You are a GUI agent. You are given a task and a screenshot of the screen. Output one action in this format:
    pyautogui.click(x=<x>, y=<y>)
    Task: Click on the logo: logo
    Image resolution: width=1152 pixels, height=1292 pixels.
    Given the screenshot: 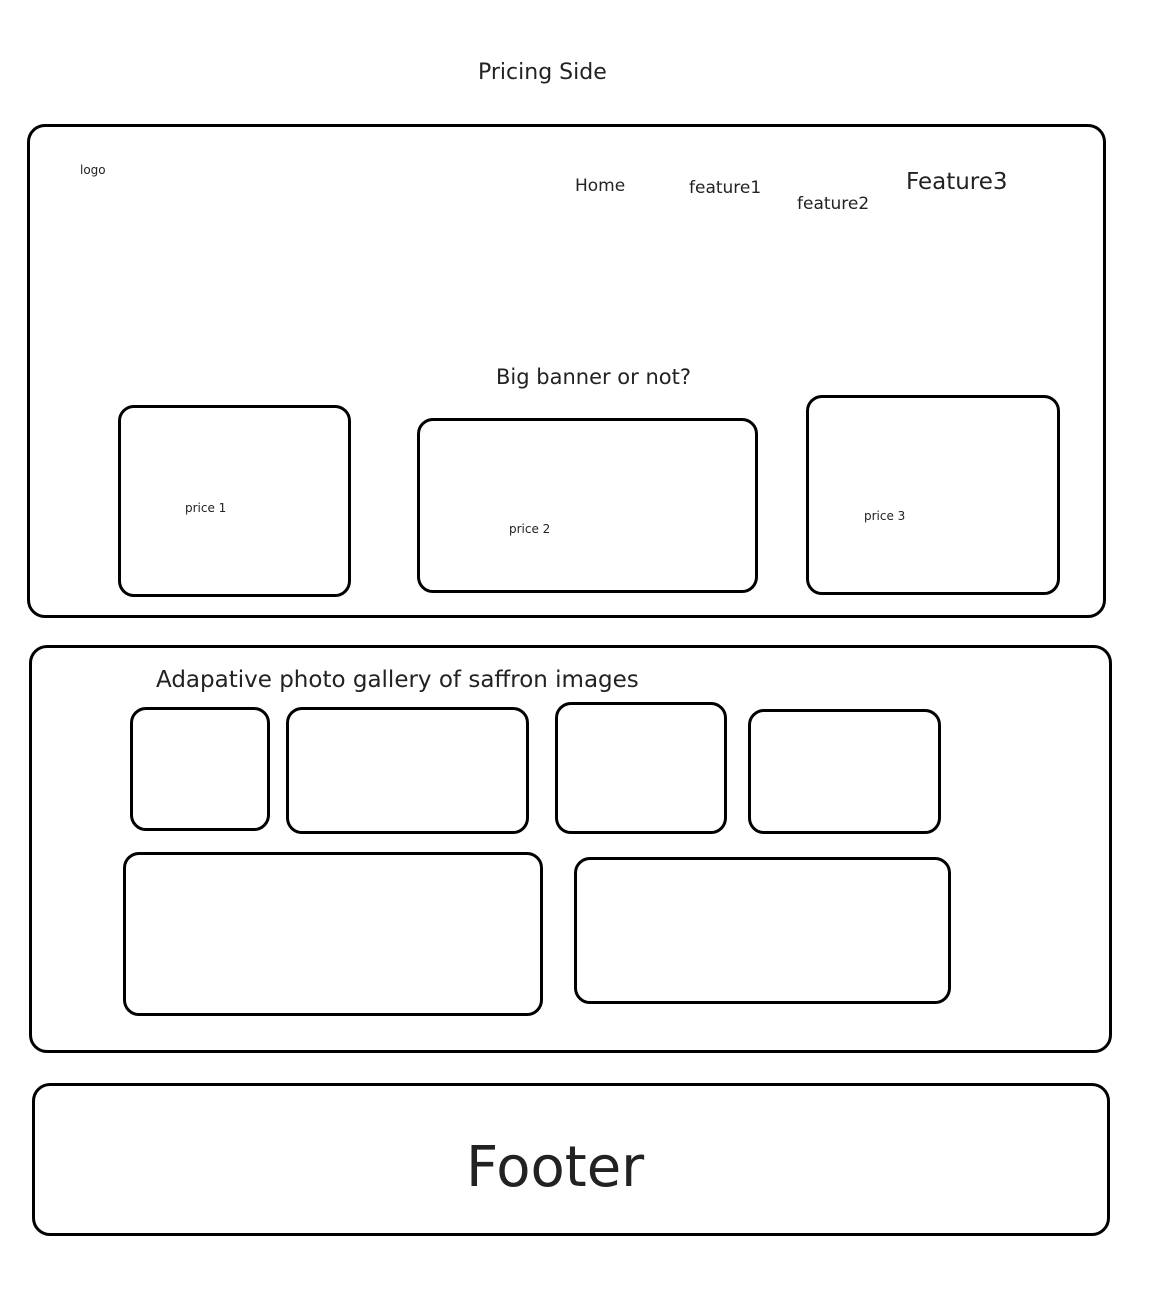 What is the action you would take?
    pyautogui.click(x=93, y=170)
    